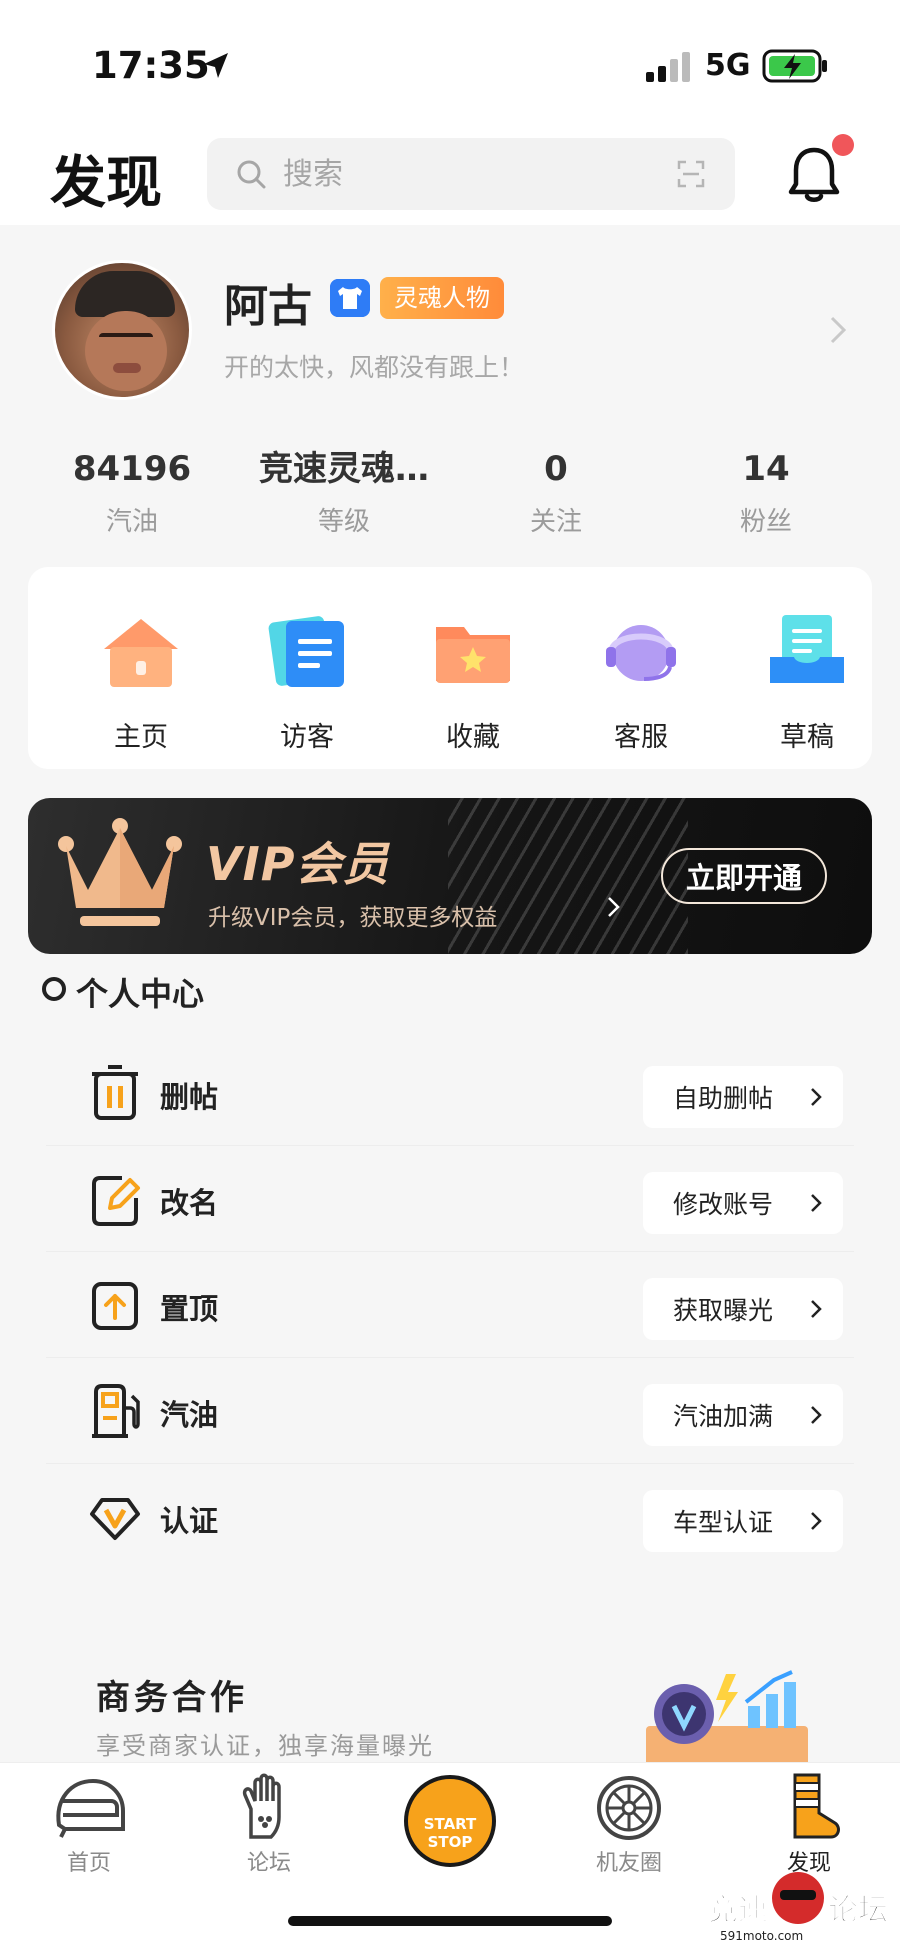  I want to click on forum-logo-watermark: 竞速 论坛 591moto.com, so click(798, 1907).